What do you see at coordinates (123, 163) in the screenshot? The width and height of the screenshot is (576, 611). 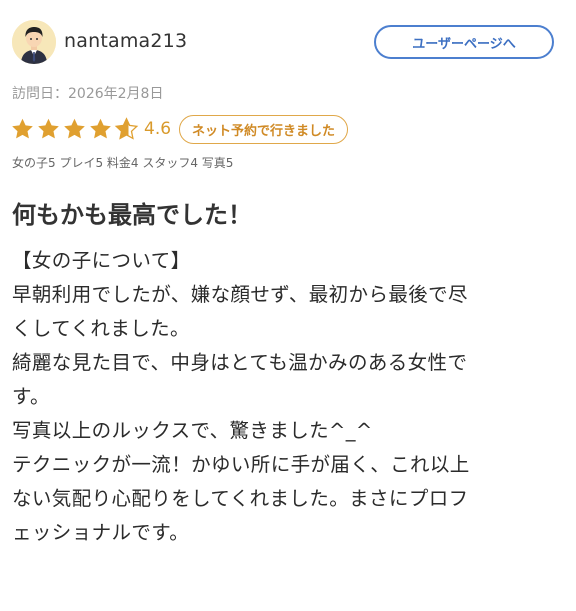 I see `category-scores: 女の子5 プレイ5 料金4 スタッフ4 写真5` at bounding box center [123, 163].